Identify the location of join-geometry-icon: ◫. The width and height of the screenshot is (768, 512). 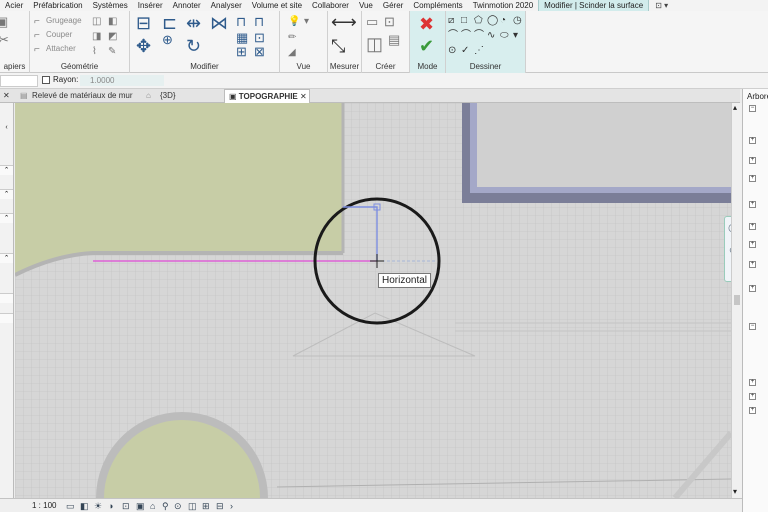
(96, 21).